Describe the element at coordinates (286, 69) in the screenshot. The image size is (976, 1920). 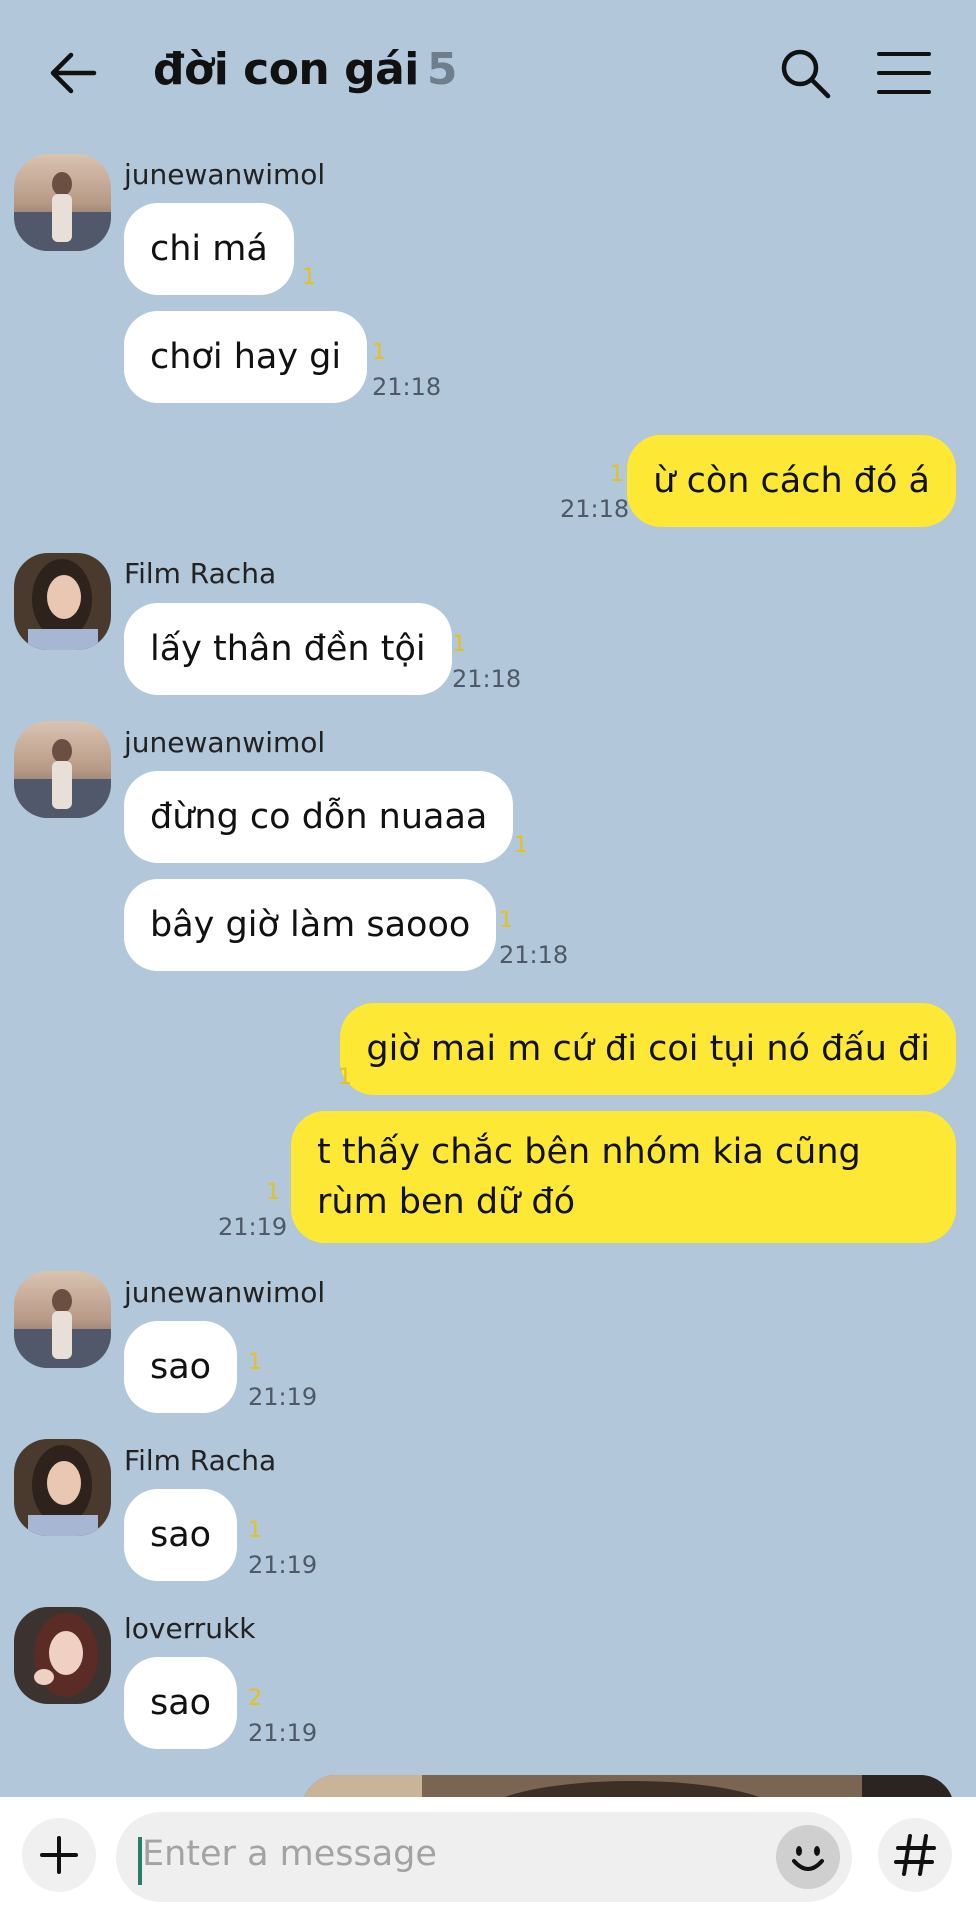
I see `chat-name: đời con gái` at that location.